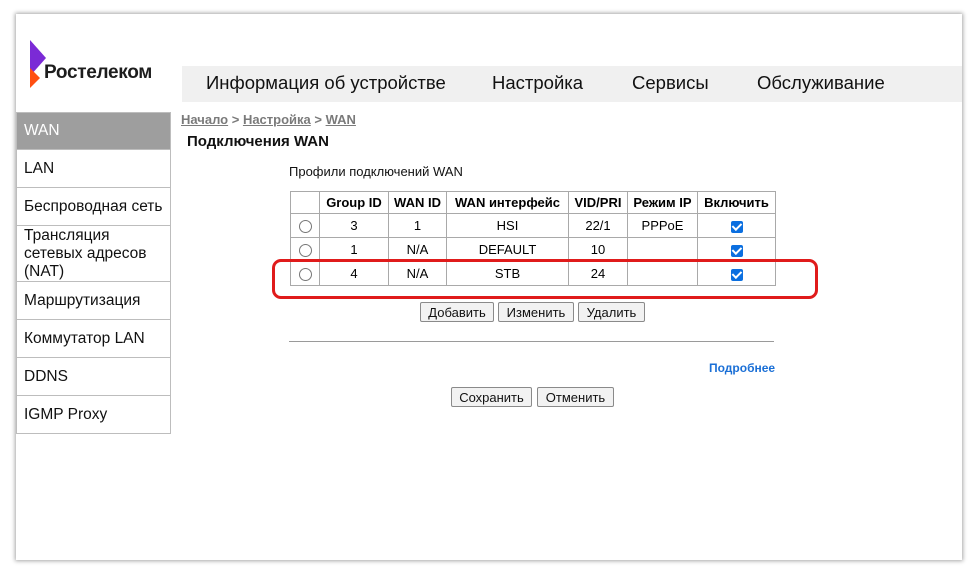 This screenshot has width=978, height=576. What do you see at coordinates (93, 207) in the screenshot?
I see `sidebar-item-wireless: Беспроводная сеть` at bounding box center [93, 207].